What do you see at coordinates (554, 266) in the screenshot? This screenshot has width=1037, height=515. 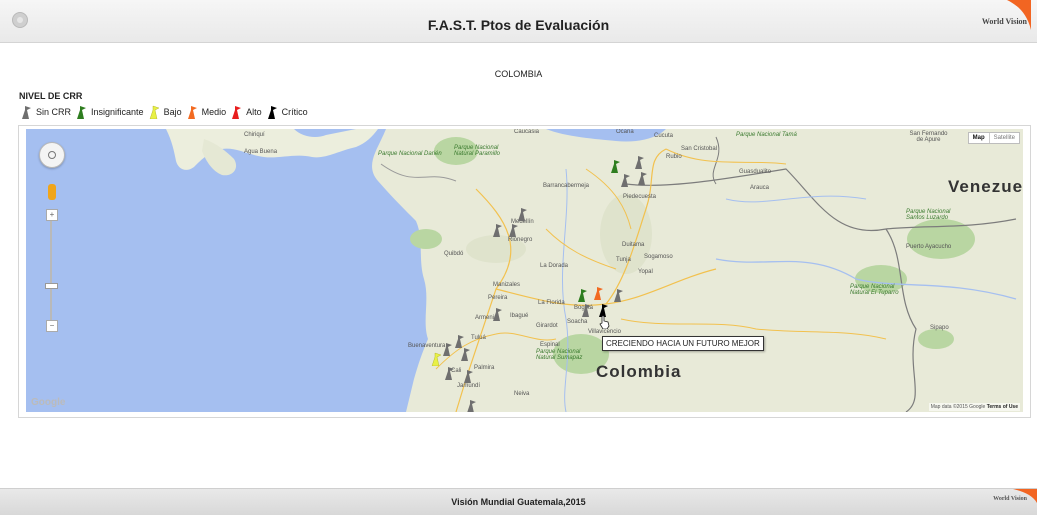 I see `map-label: La Dorada` at bounding box center [554, 266].